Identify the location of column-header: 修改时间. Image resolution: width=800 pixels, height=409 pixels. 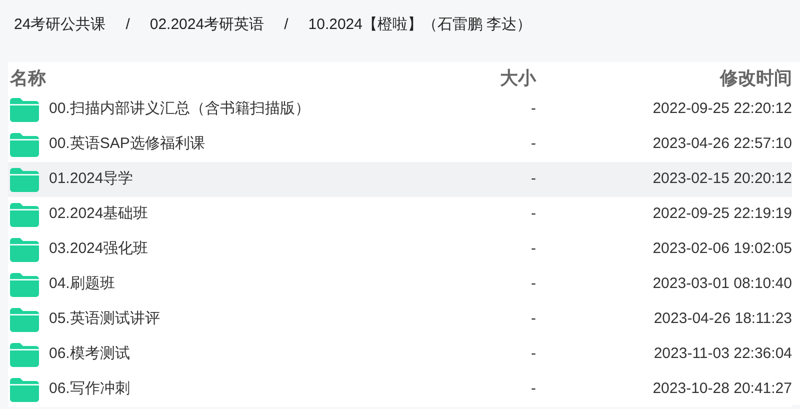
(756, 78).